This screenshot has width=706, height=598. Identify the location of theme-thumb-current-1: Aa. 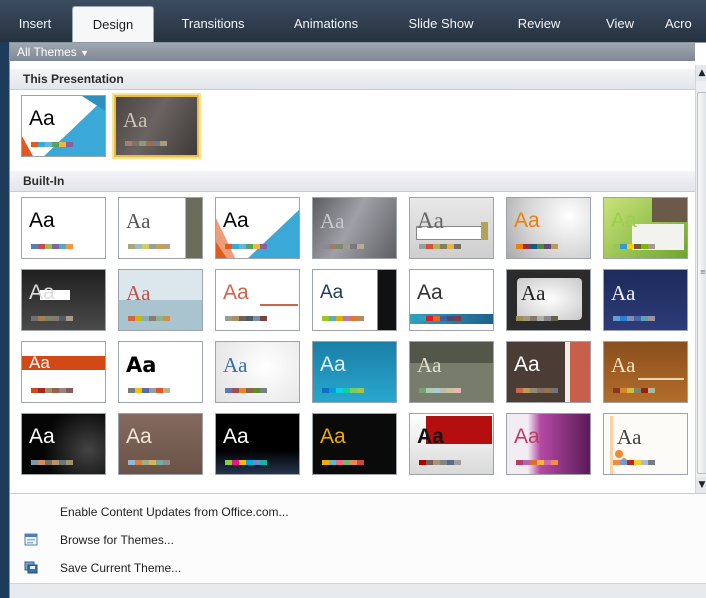
(63, 126).